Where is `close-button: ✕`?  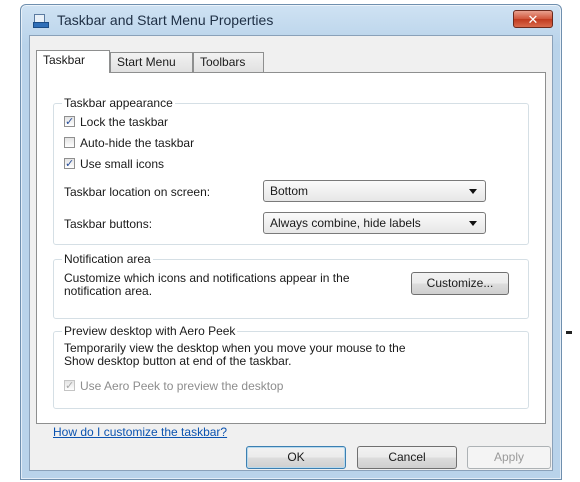
close-button: ✕ is located at coordinates (533, 19).